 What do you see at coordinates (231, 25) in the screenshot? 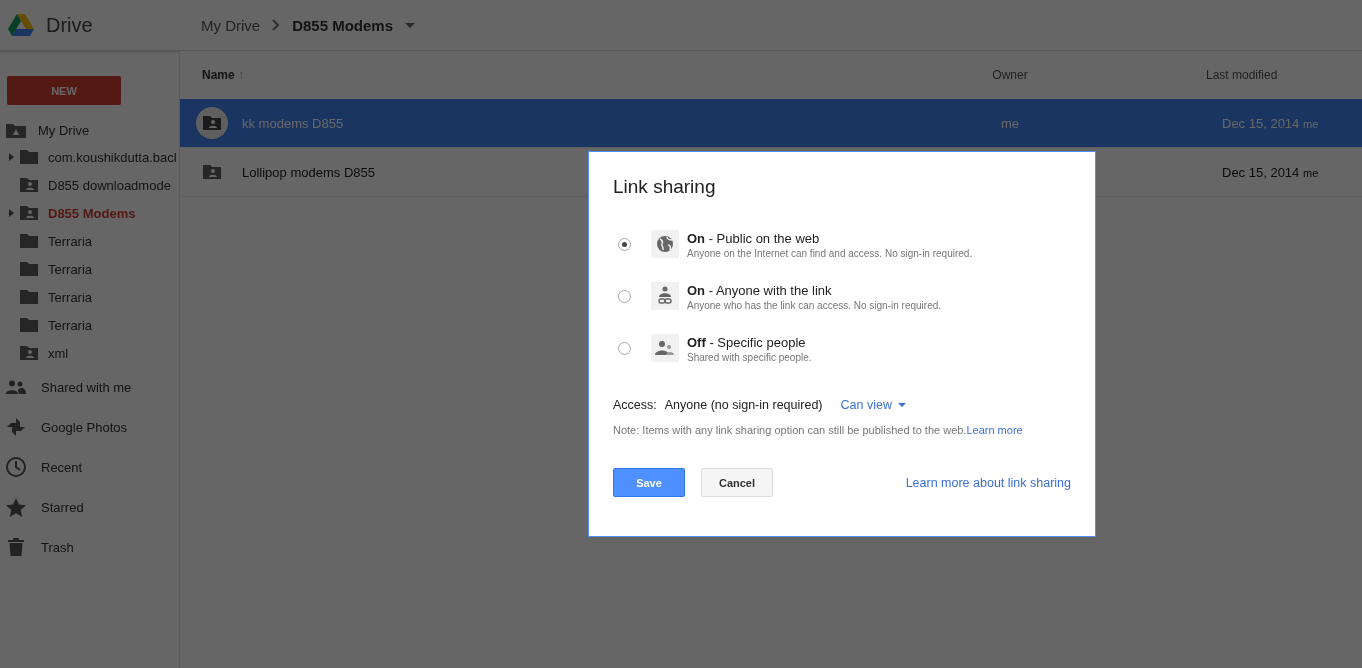
I see `breadcrumb-link: My Drive` at bounding box center [231, 25].